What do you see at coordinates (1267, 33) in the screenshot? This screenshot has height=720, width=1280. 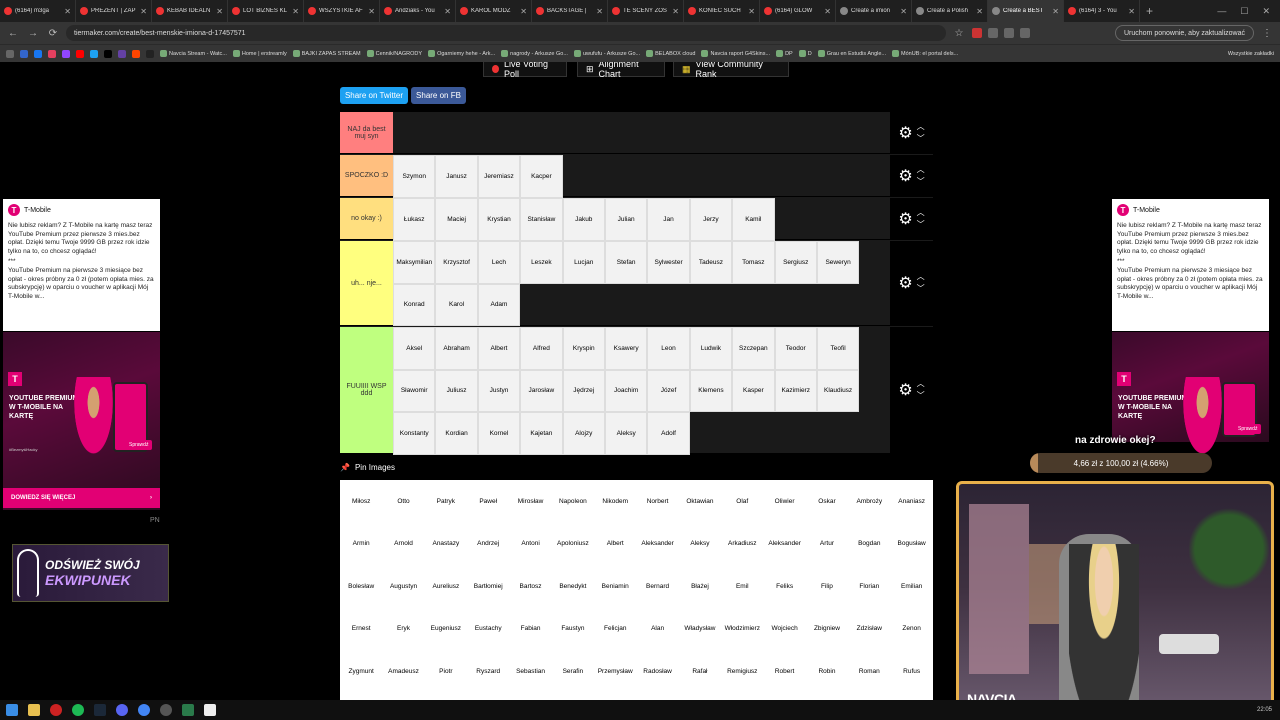 I see `menu-icon: ⋮` at bounding box center [1267, 33].